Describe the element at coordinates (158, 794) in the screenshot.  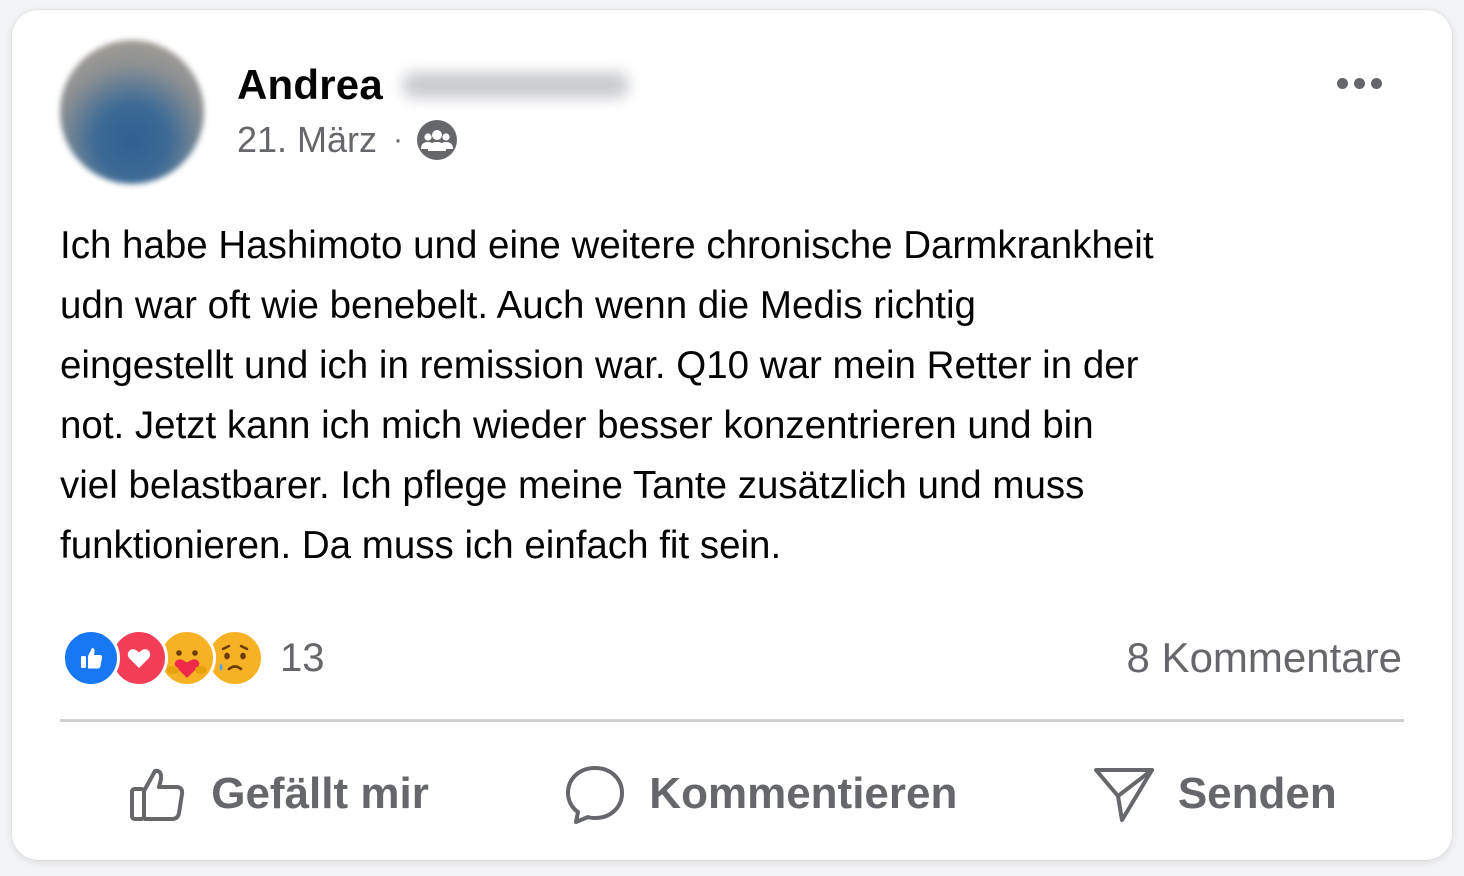
I see `thumbs-up-icon` at that location.